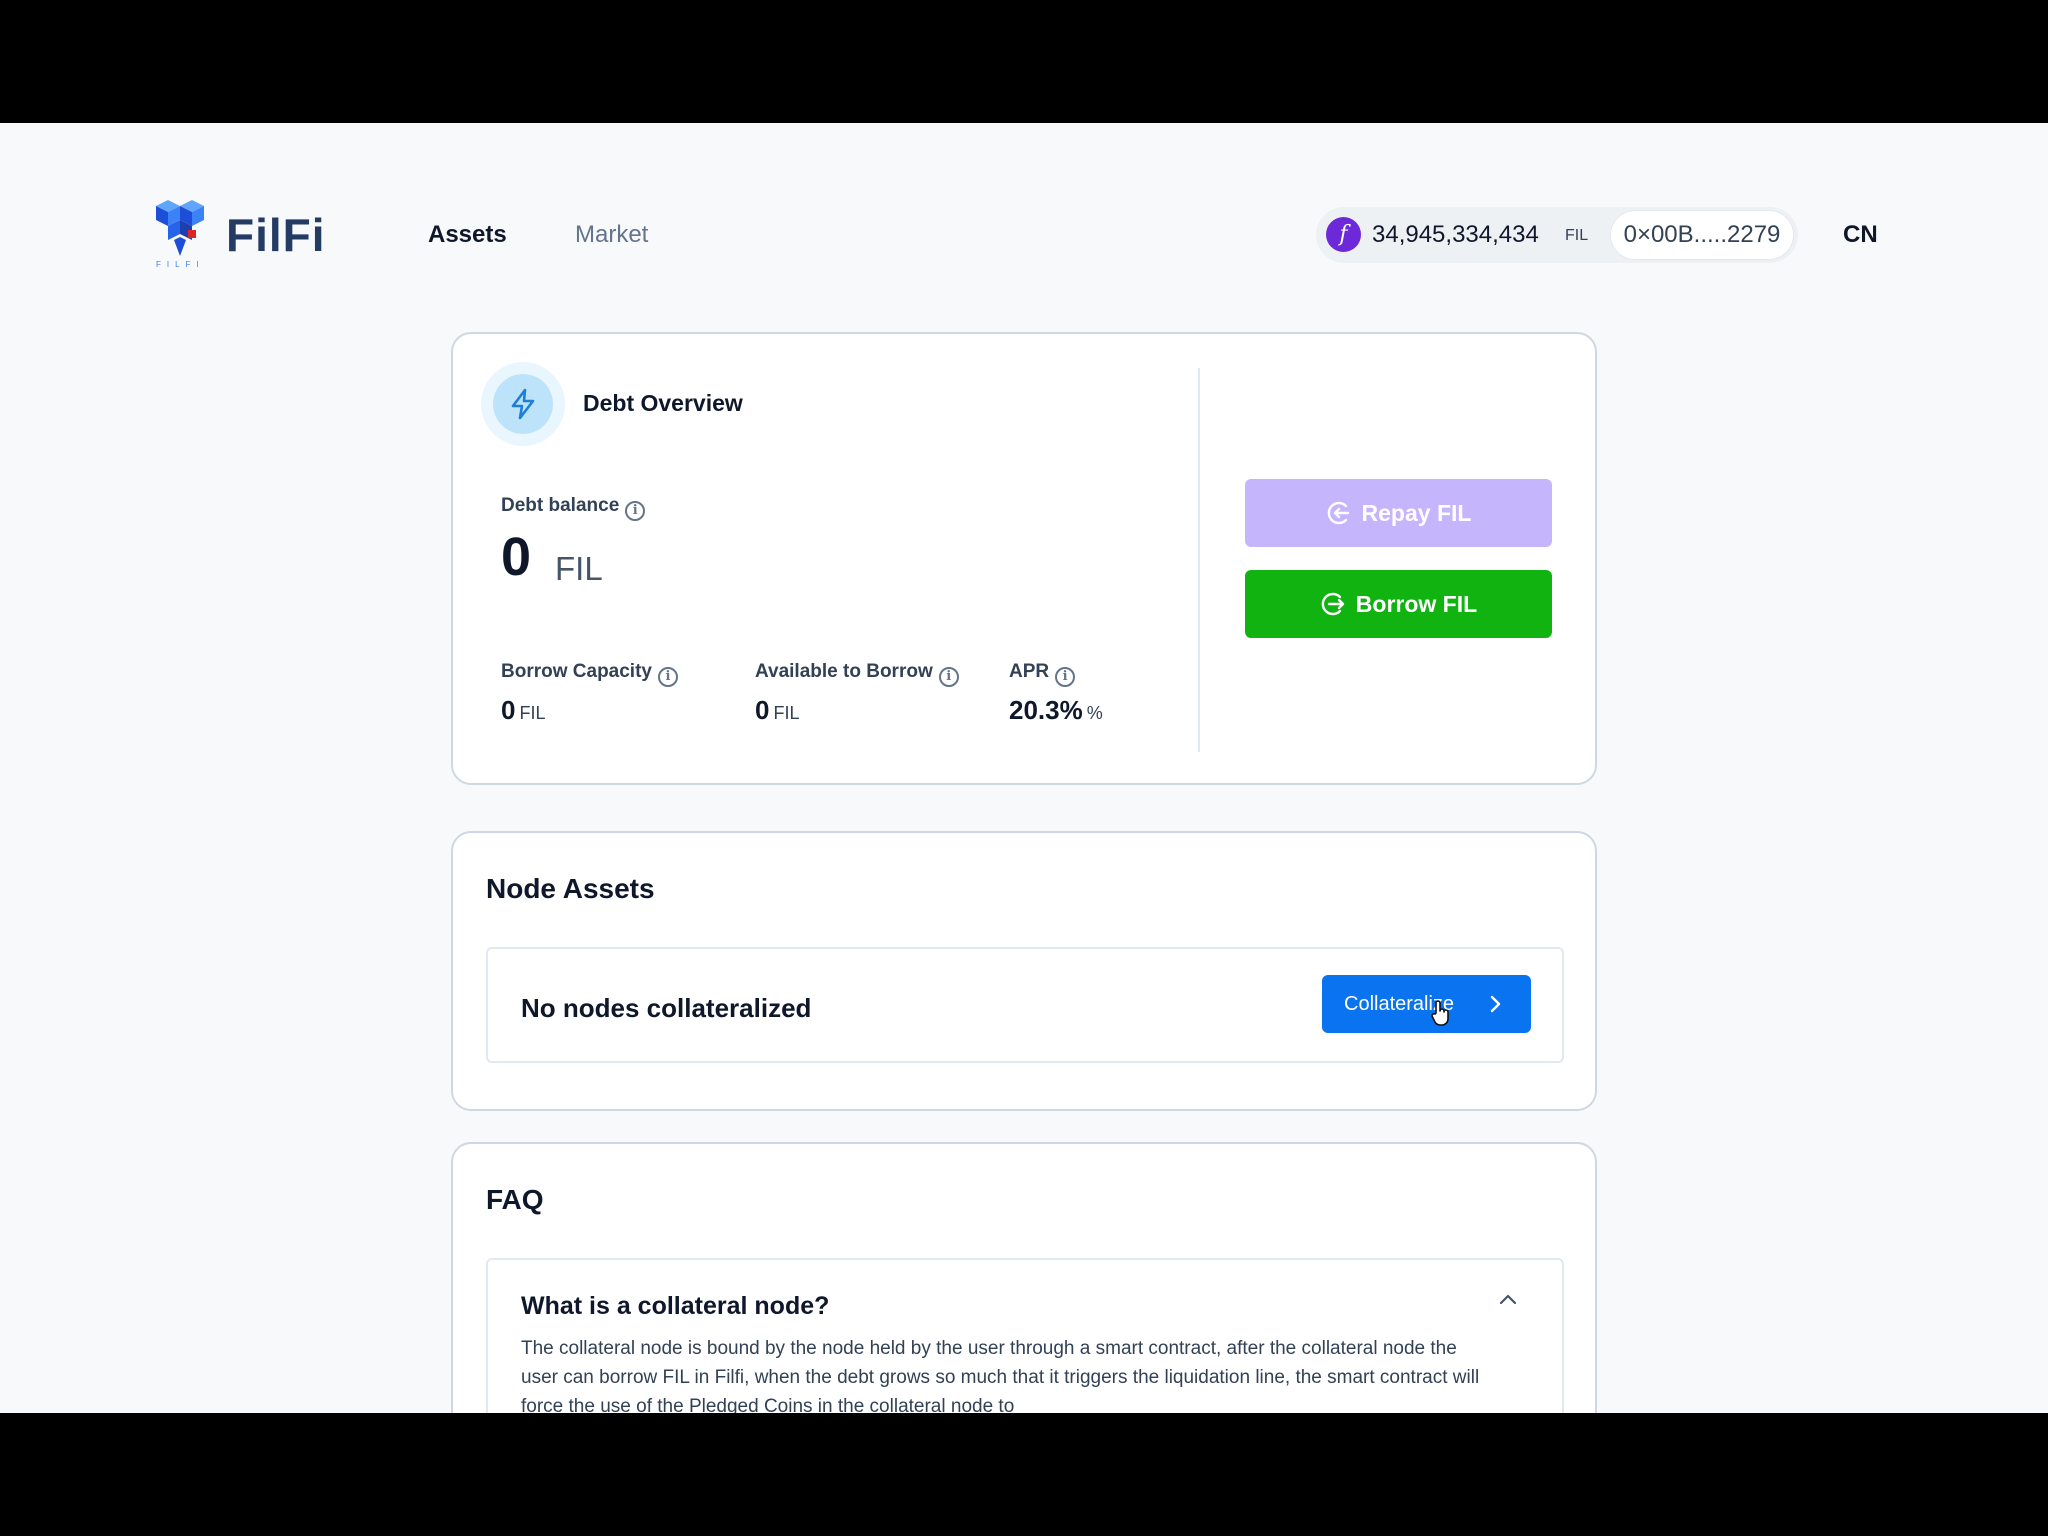 This screenshot has width=2048, height=1536. Describe the element at coordinates (180, 264) in the screenshot. I see `brand-tagline: FILFI` at that location.